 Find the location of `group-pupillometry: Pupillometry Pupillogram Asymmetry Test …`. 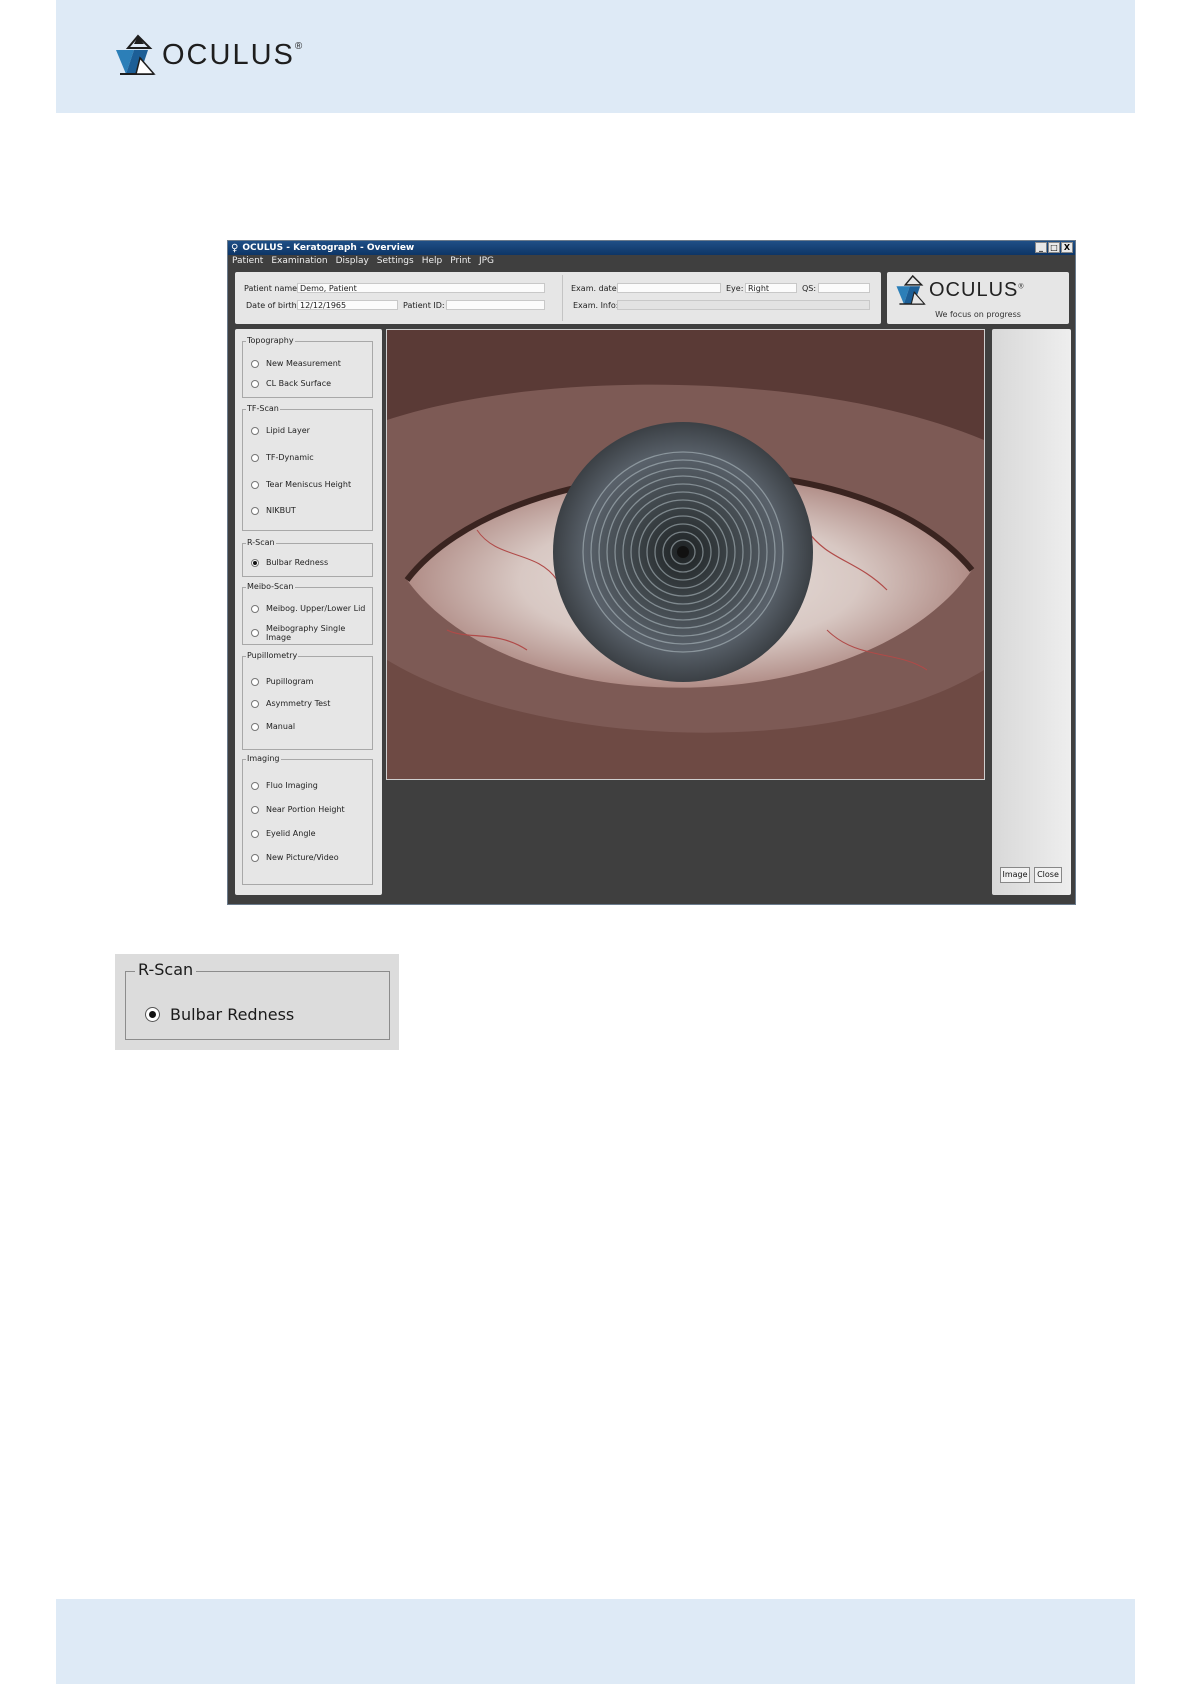

group-pupillometry: Pupillometry Pupillogram Asymmetry Test … is located at coordinates (307, 700).